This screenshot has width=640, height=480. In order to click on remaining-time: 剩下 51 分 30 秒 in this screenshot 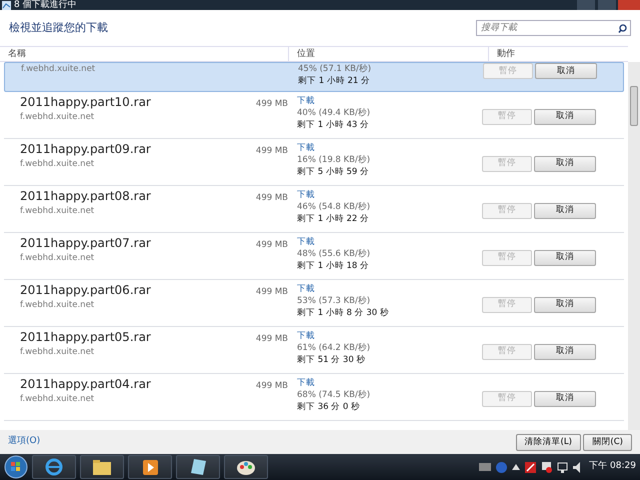, I will do `click(331, 360)`.